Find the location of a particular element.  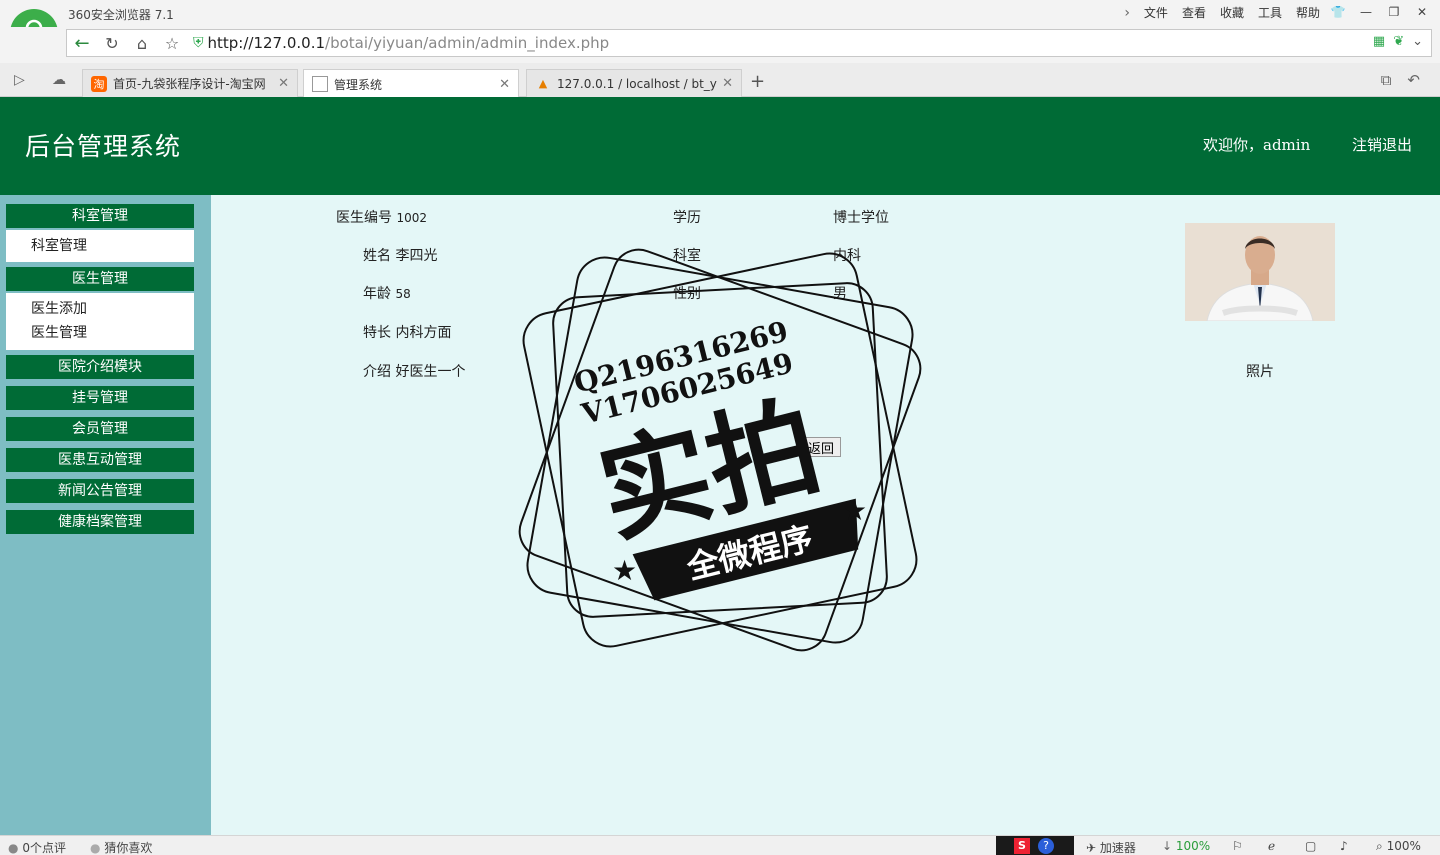

tab-label: 首页-九袋张程序设计-淘宝网 is located at coordinates (189, 84).